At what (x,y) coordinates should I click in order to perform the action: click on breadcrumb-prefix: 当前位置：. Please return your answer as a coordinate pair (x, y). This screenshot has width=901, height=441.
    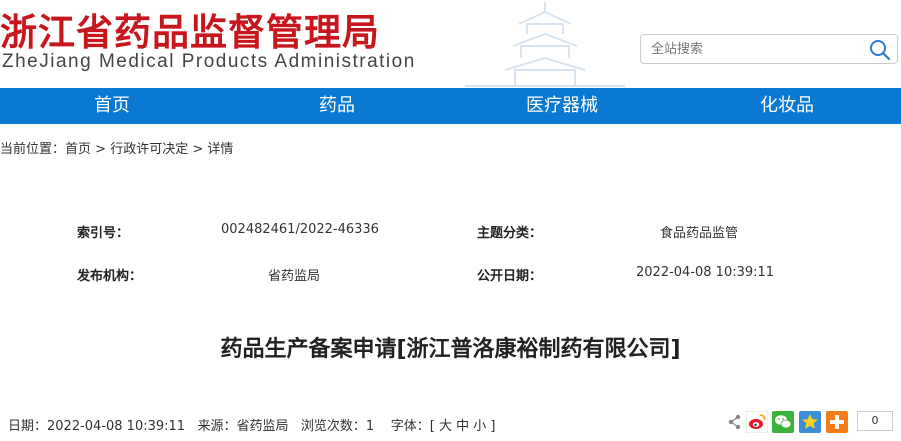
    Looking at the image, I should click on (33, 149).